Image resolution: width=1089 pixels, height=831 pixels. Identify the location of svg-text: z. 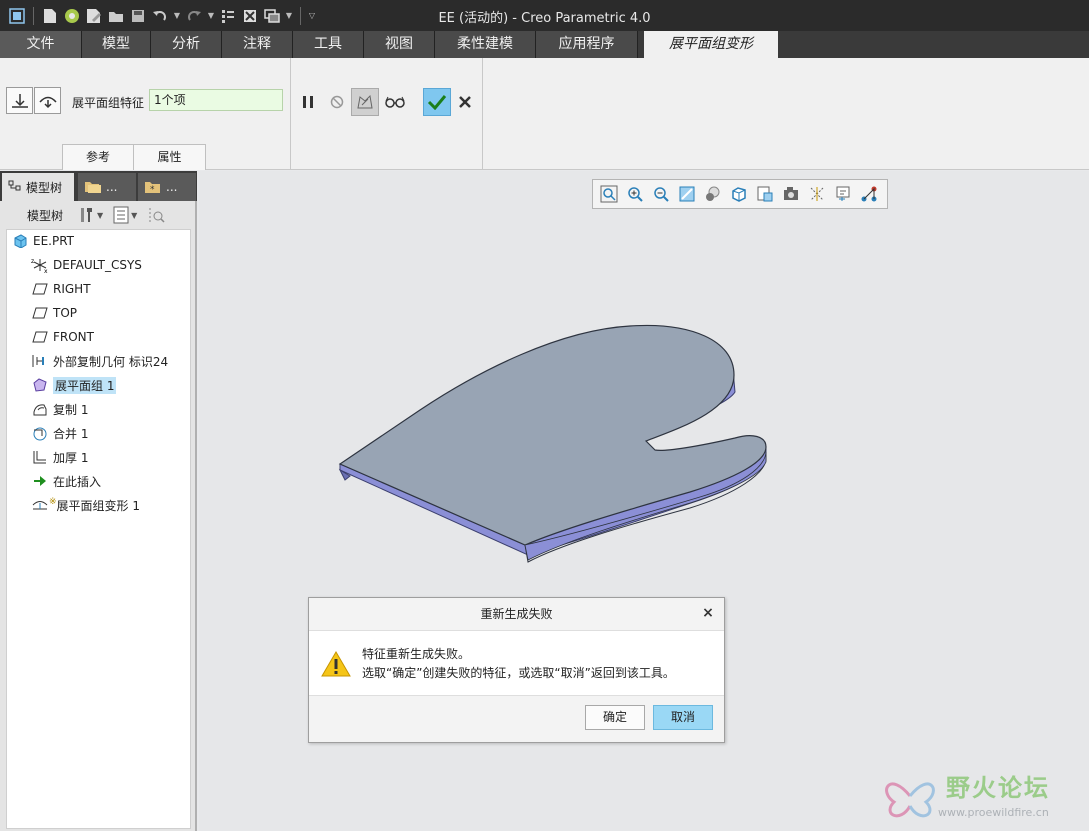
(32, 261).